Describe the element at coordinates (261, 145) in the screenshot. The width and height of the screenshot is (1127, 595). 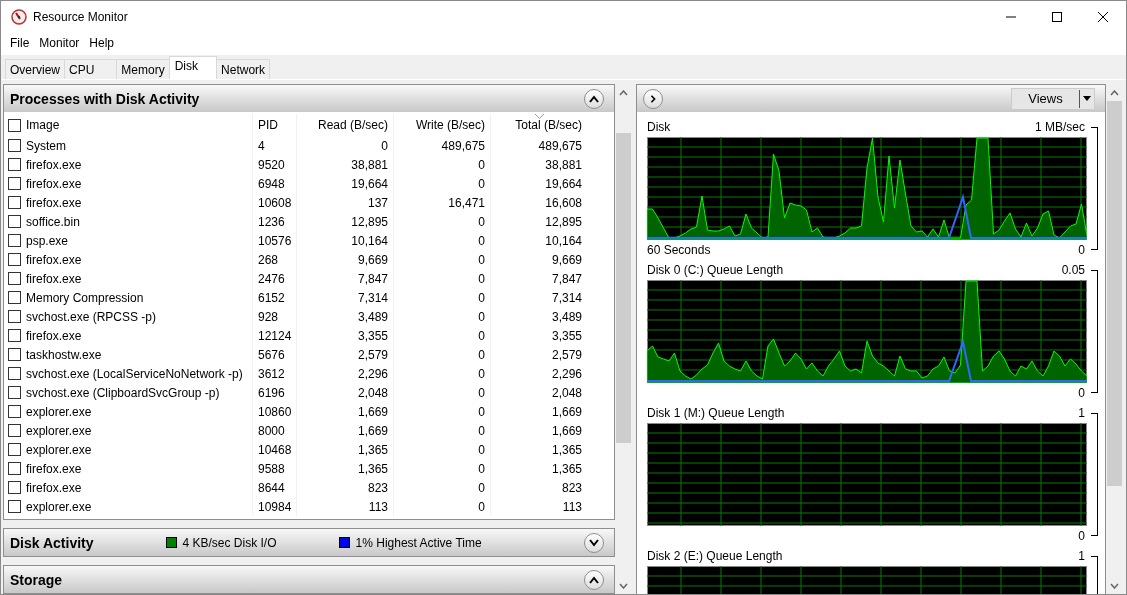
I see `table-cell: 4` at that location.